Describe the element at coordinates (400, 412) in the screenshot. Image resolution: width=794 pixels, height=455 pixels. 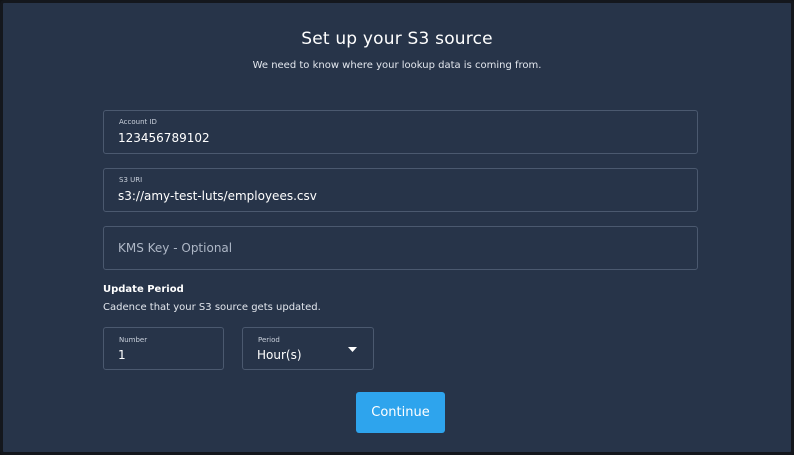
I see `continue-button: Continue` at that location.